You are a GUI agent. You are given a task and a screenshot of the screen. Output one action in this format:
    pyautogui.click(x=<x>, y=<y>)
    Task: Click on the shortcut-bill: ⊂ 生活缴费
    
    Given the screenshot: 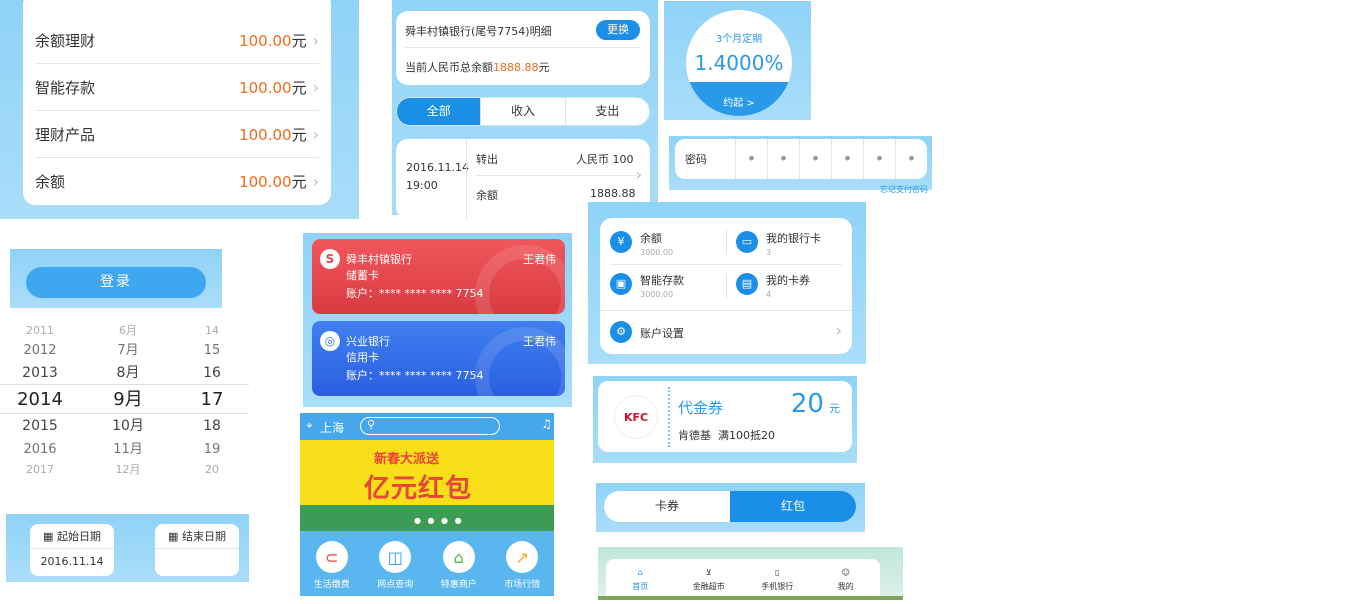 What is the action you would take?
    pyautogui.click(x=332, y=563)
    